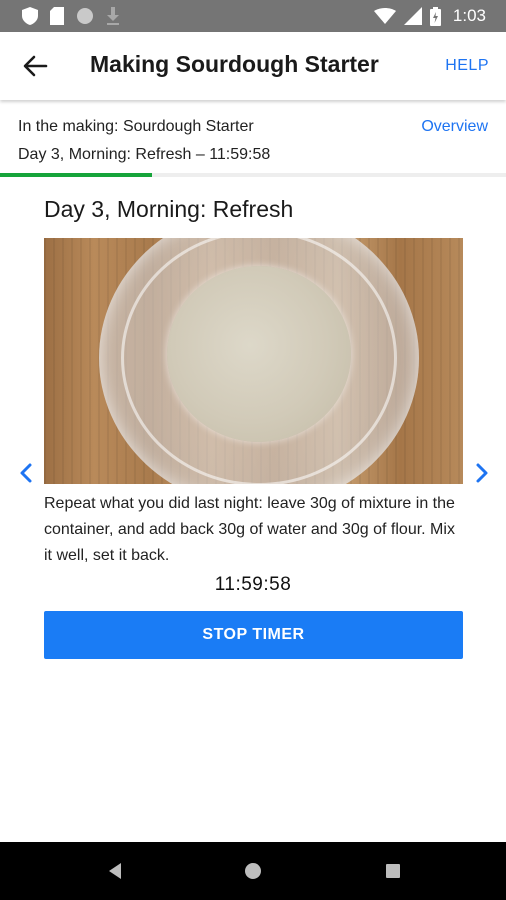  What do you see at coordinates (169, 209) in the screenshot?
I see `step-title: Day 3, Morning: Refresh` at bounding box center [169, 209].